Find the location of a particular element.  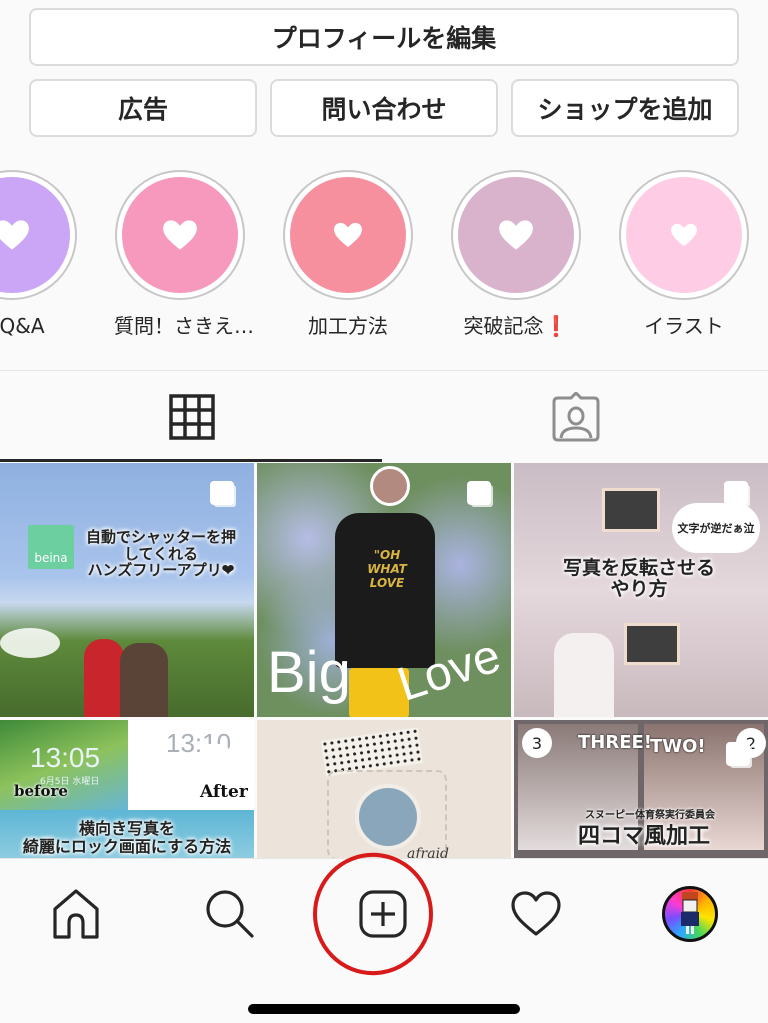

home-indicator-bar is located at coordinates (384, 1009).